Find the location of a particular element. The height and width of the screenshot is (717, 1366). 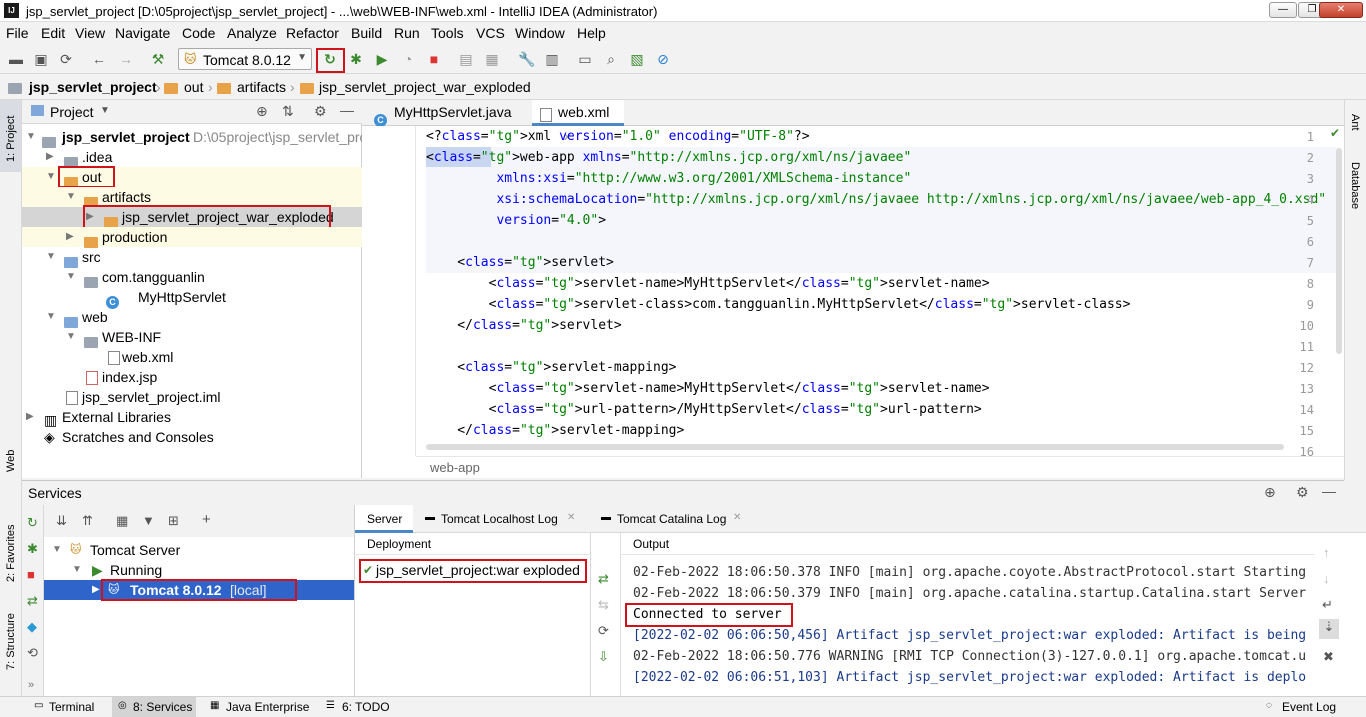

menu-help: Help is located at coordinates (591, 33).